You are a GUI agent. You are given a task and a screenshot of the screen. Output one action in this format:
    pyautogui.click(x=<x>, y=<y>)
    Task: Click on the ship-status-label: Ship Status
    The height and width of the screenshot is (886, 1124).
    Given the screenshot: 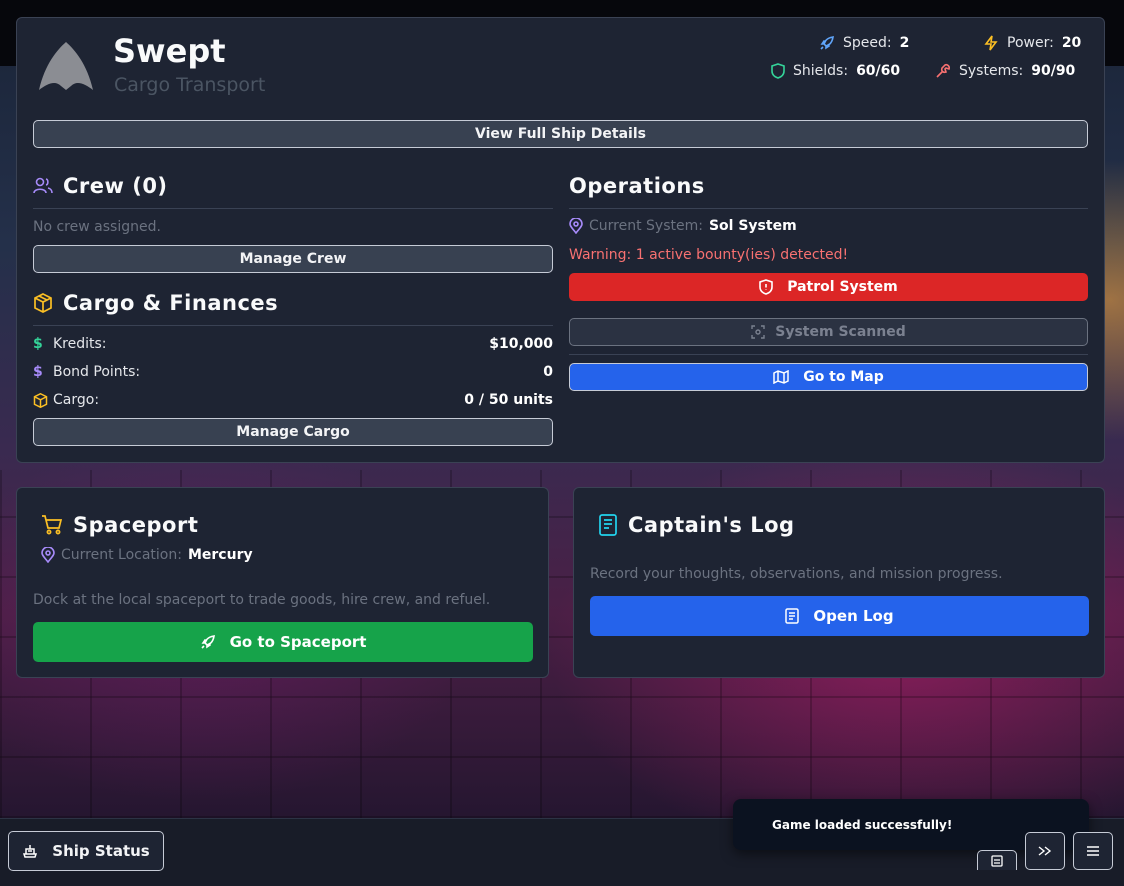 What is the action you would take?
    pyautogui.click(x=101, y=851)
    